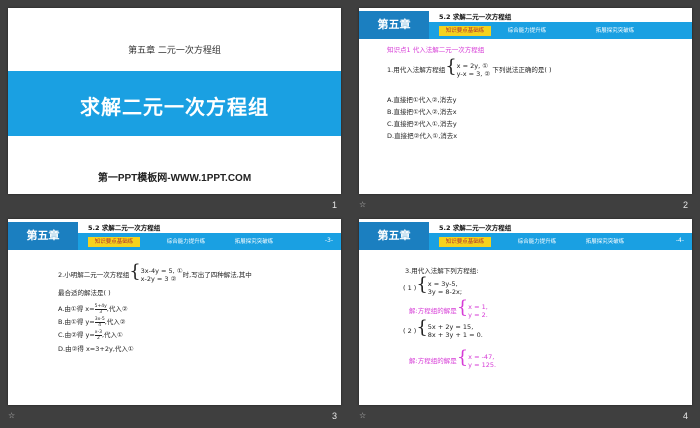 This screenshot has width=700, height=428. I want to click on p2-eq2: 8x + 3y + 1 = 0., so click(455, 335).